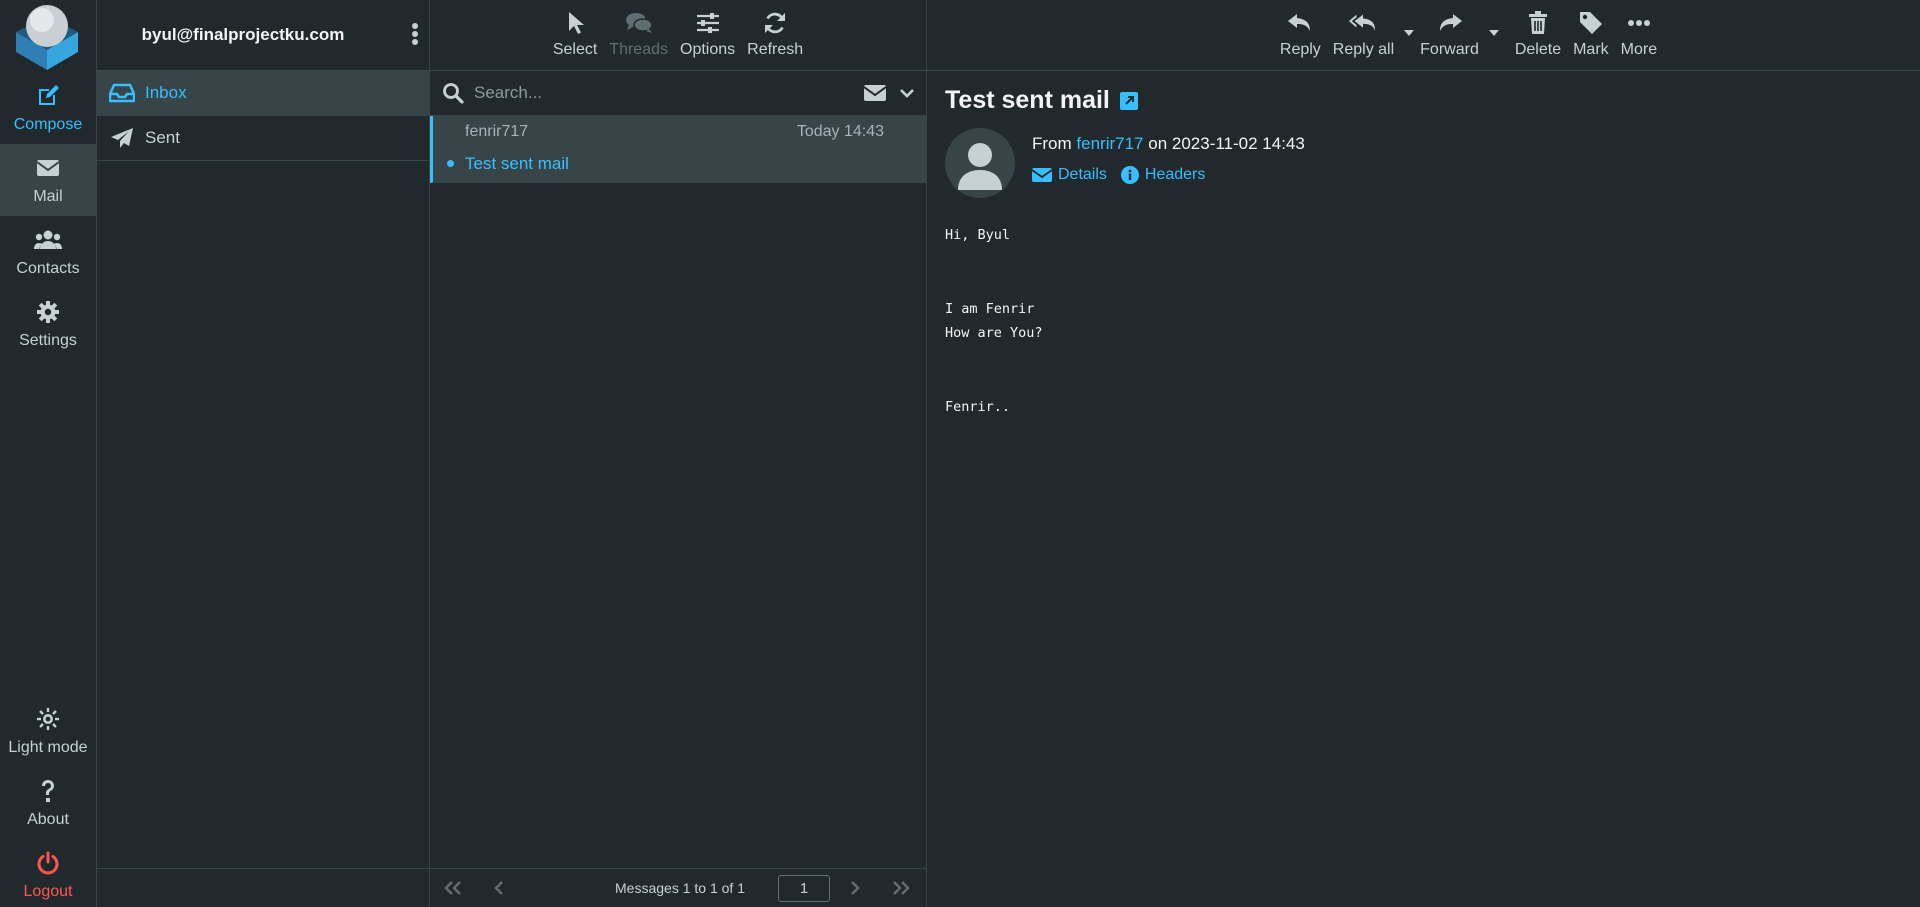 Image resolution: width=1920 pixels, height=907 pixels. I want to click on more-button: More, so click(1639, 29).